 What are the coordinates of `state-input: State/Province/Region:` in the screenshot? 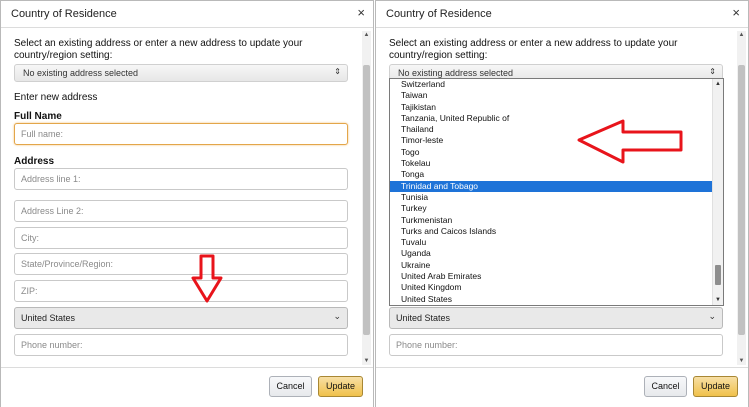 It's located at (181, 264).